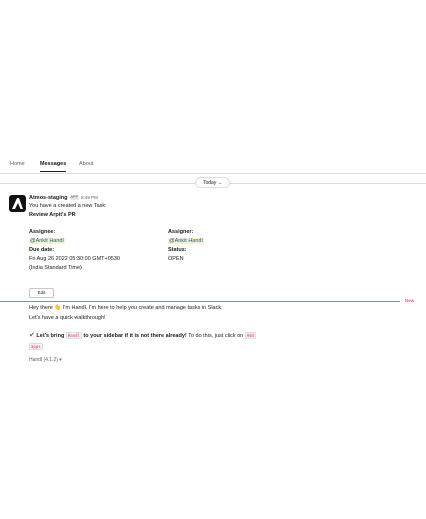 The height and width of the screenshot is (519, 426). I want to click on waving-hand-icon: 👋, so click(58, 308).